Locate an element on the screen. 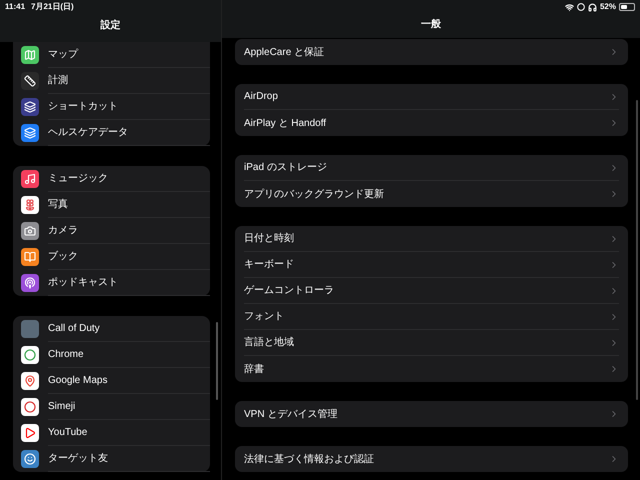 Image resolution: width=640 pixels, height=480 pixels. settings-row-label: キーボード is located at coordinates (269, 265).